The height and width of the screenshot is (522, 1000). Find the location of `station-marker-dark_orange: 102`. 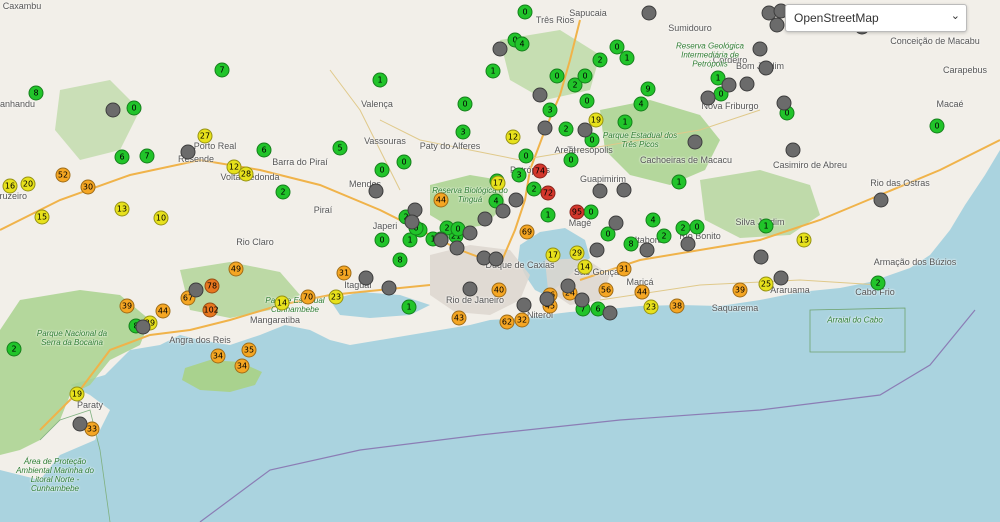

station-marker-dark_orange: 102 is located at coordinates (210, 310).